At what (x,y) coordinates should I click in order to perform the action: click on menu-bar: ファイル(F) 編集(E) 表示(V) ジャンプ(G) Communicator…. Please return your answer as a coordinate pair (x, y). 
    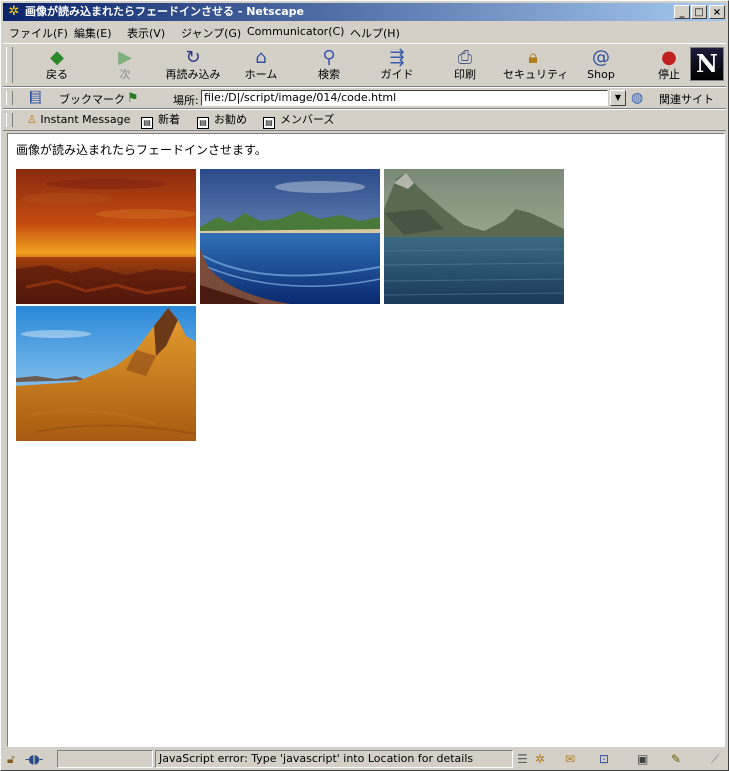
    Looking at the image, I should click on (364, 32).